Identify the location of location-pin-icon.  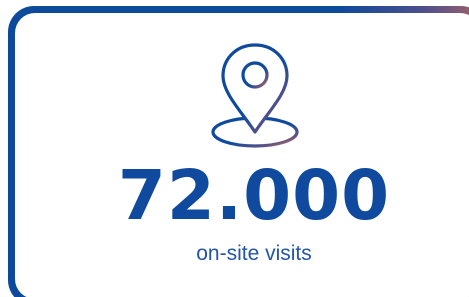
(255, 95).